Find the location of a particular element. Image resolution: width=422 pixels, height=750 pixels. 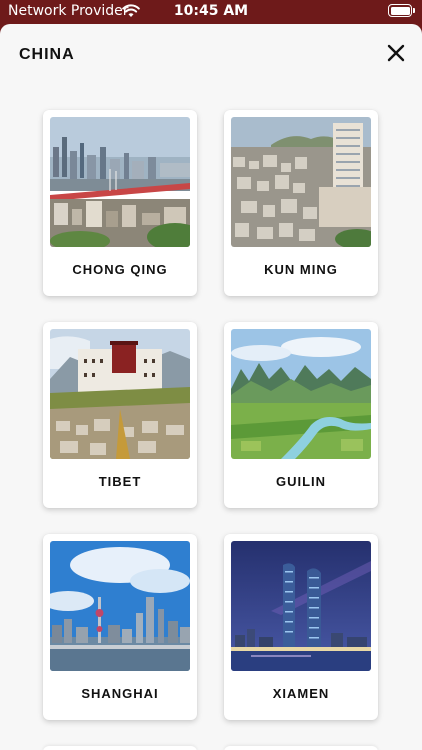

destination-card-chong-qing: CHONG QING is located at coordinates (120, 203).